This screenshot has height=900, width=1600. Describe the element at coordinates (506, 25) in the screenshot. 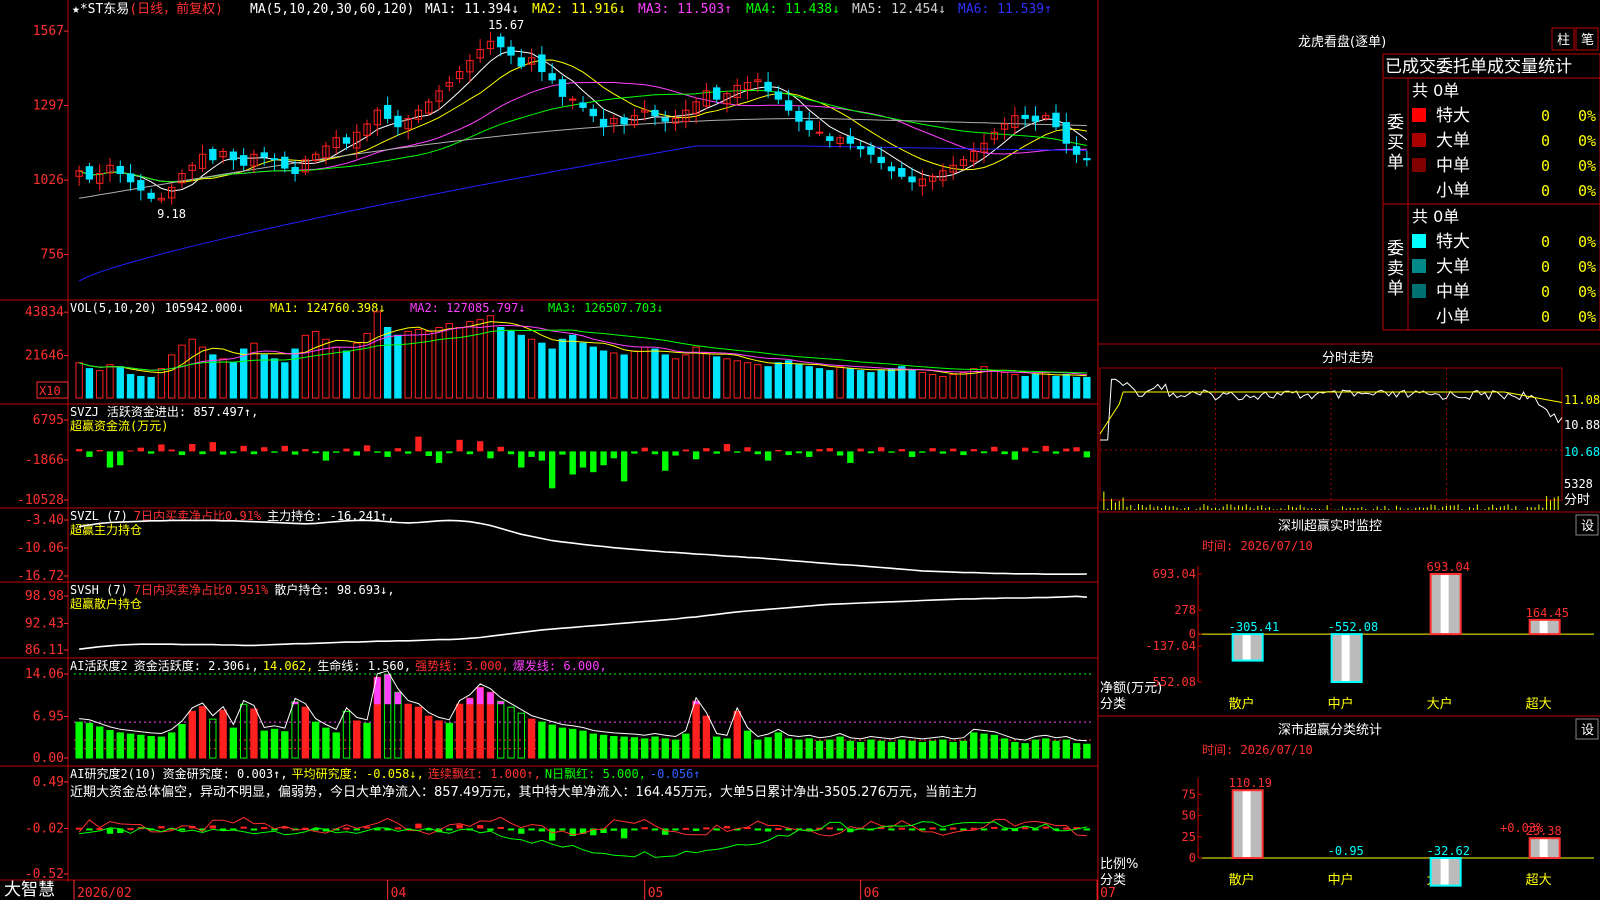

I see `high-price-label: 15.67` at that location.